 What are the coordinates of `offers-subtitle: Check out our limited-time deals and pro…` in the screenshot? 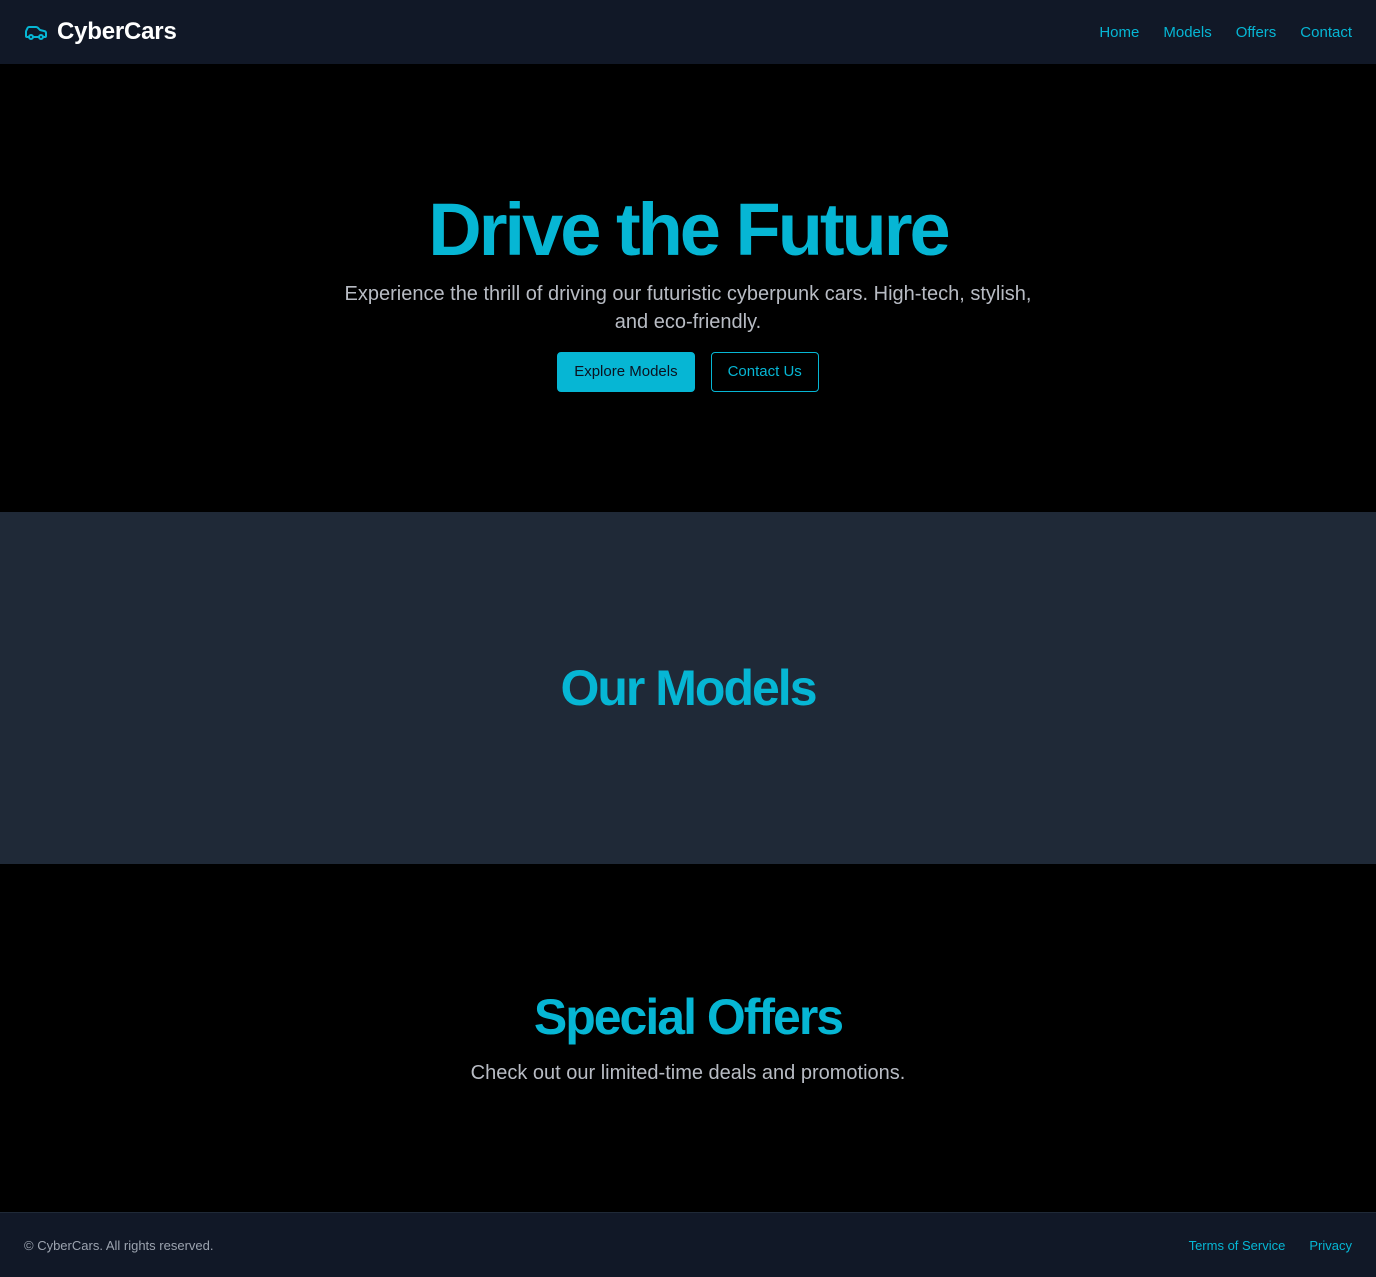 It's located at (688, 1072).